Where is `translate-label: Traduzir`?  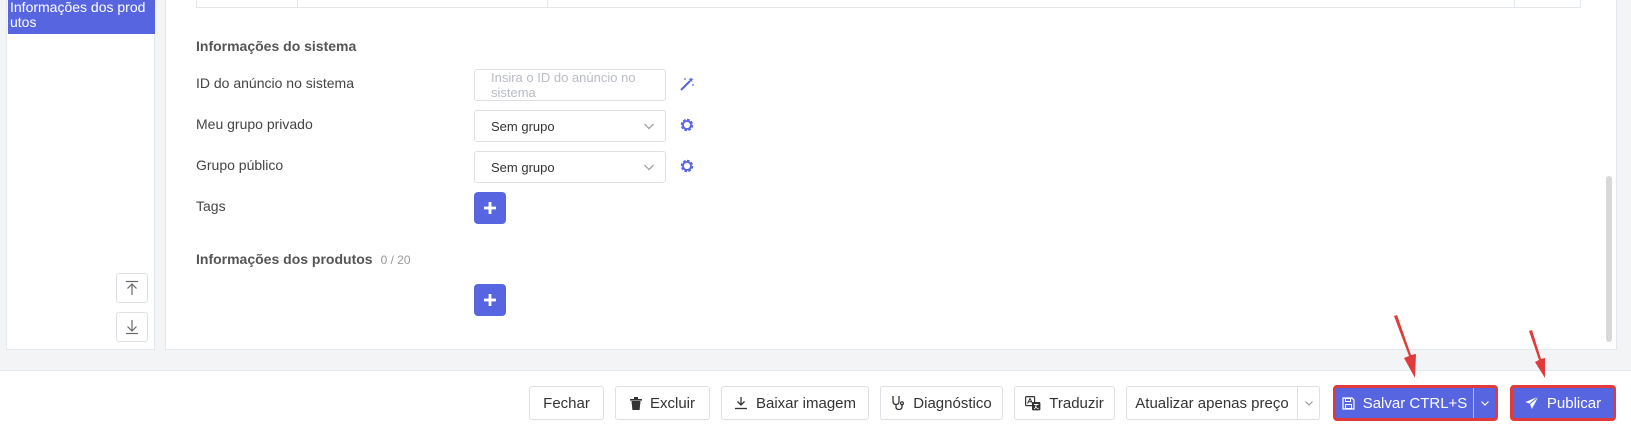 translate-label: Traduzir is located at coordinates (1076, 403).